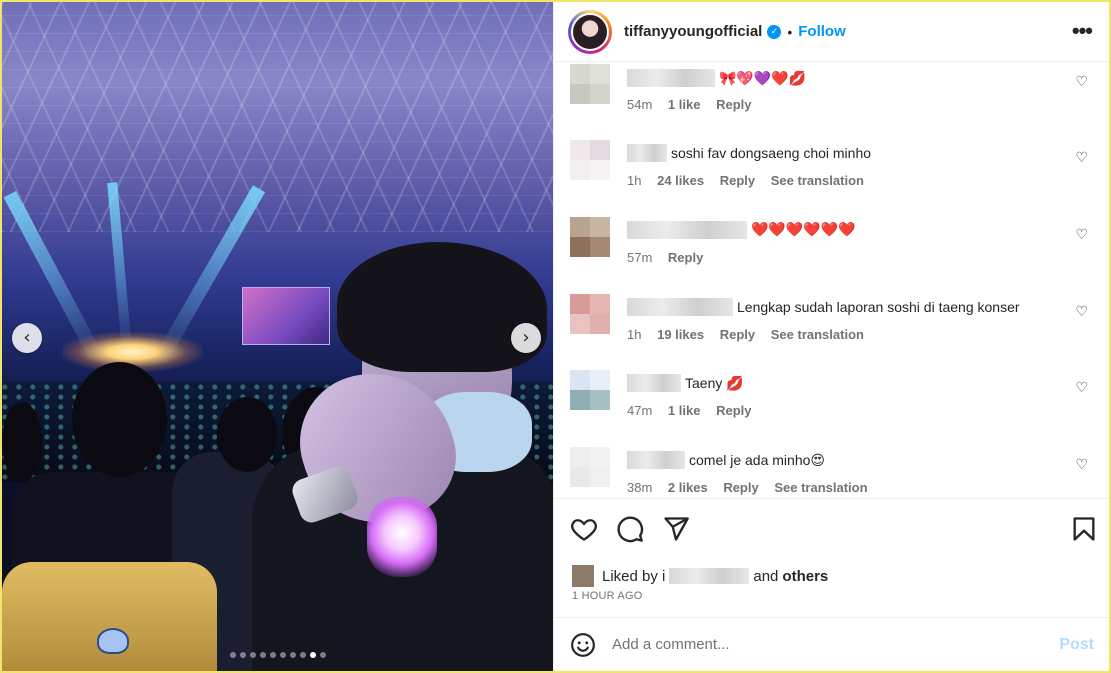  Describe the element at coordinates (1082, 31) in the screenshot. I see `more-options-icon: •••` at that location.